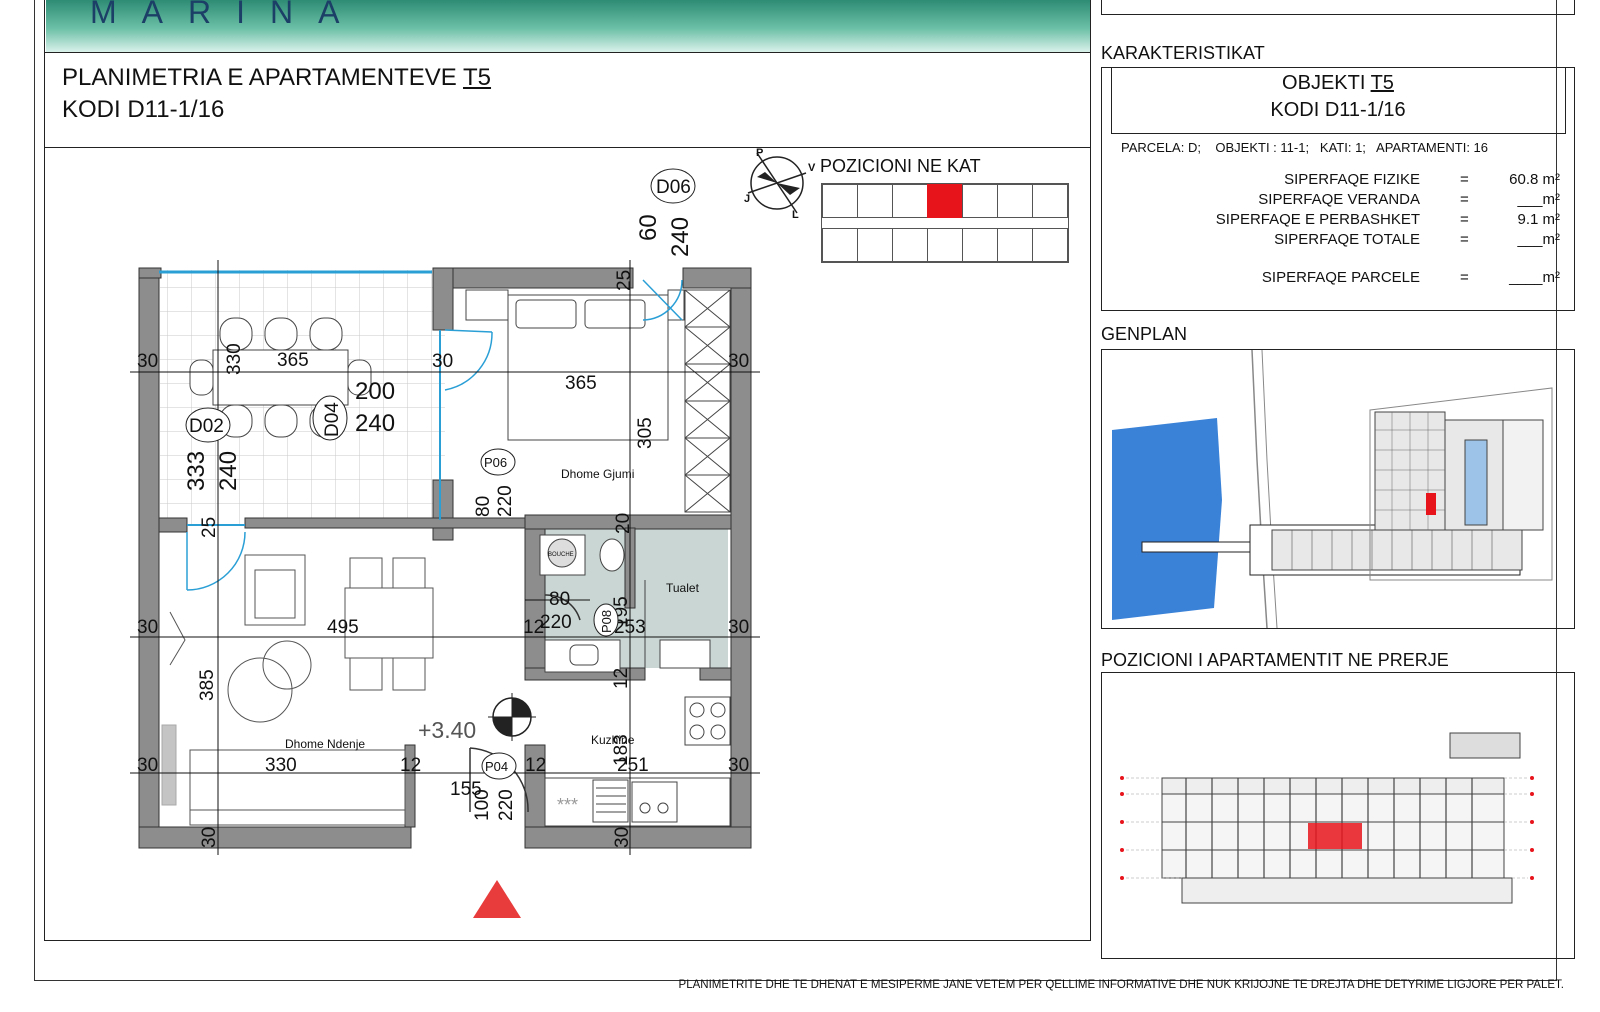 The image size is (1600, 1012). I want to click on tag-d06-label: D06, so click(673, 187).